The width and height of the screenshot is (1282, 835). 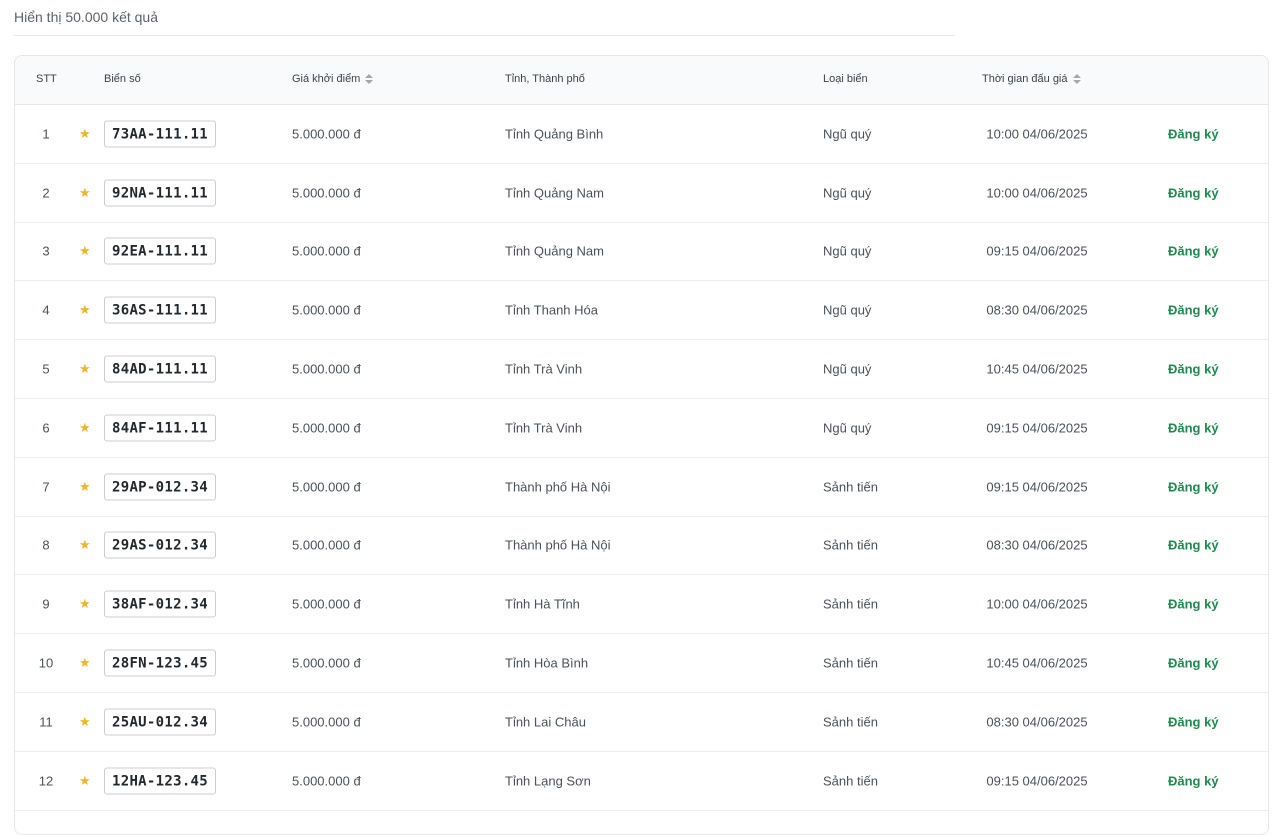 I want to click on plate-number: 84AF-111.11, so click(x=160, y=428).